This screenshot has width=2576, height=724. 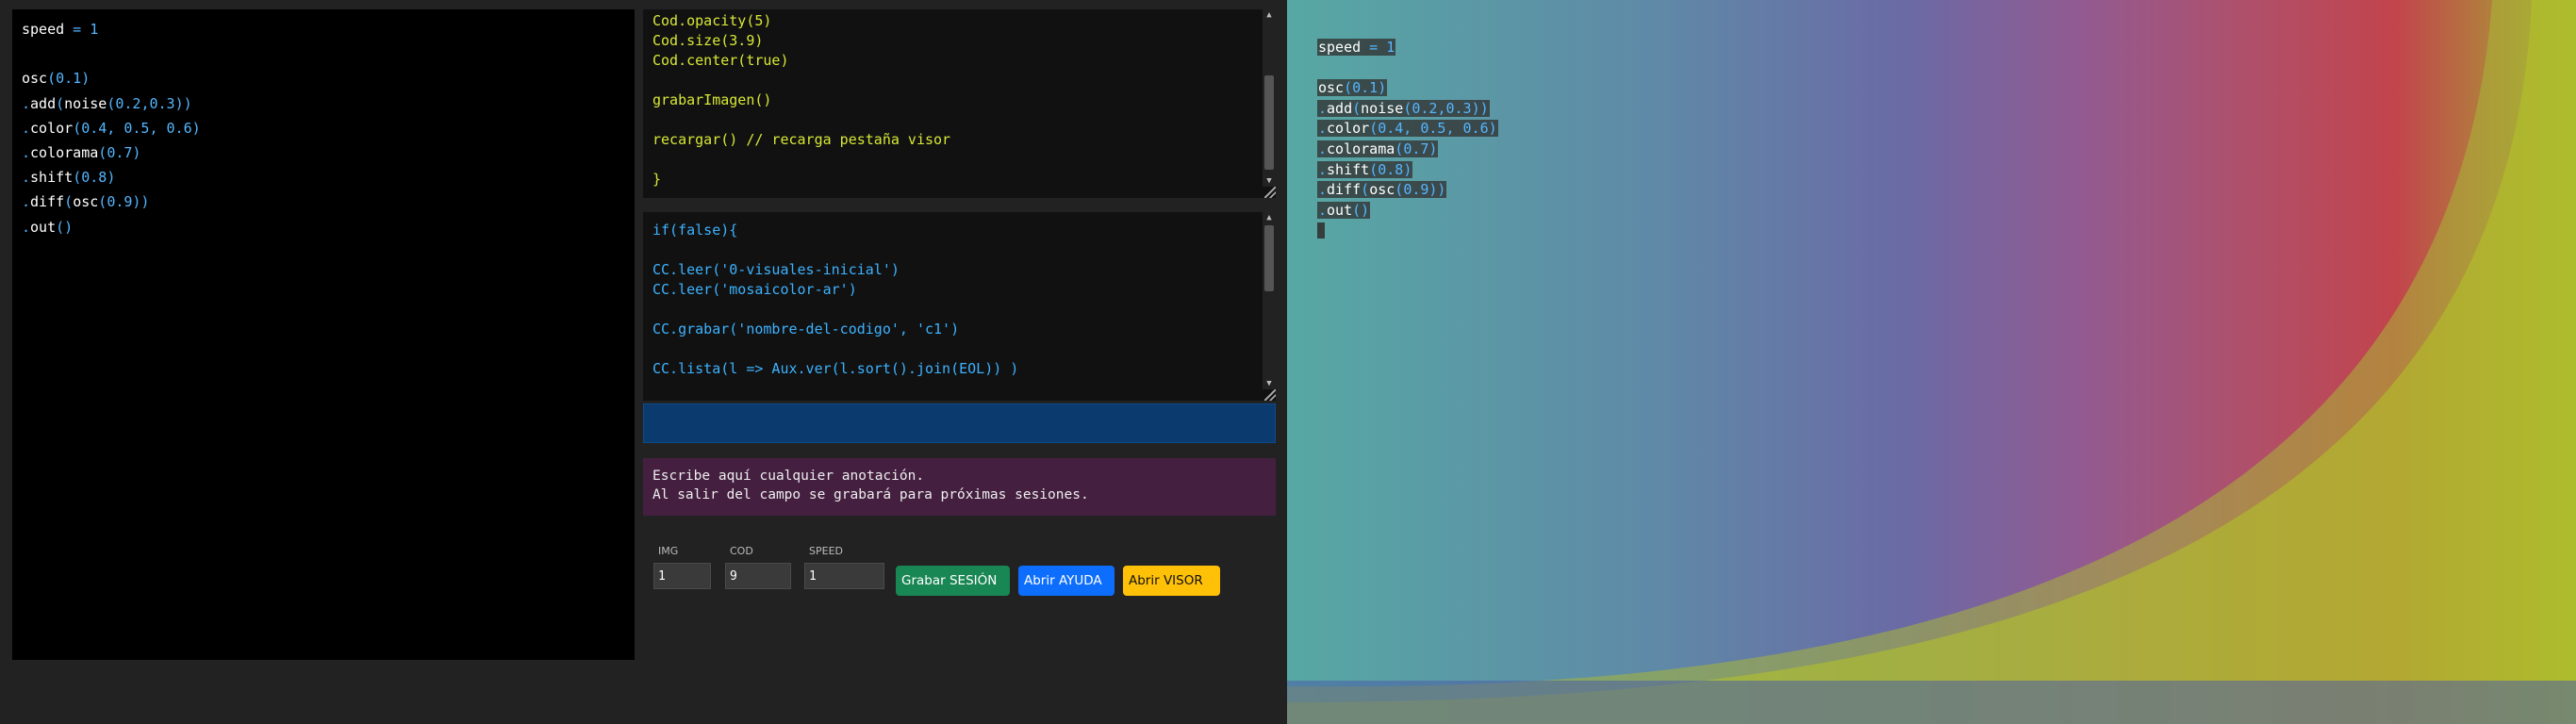 What do you see at coordinates (43, 29) in the screenshot?
I see `code-token: speed` at bounding box center [43, 29].